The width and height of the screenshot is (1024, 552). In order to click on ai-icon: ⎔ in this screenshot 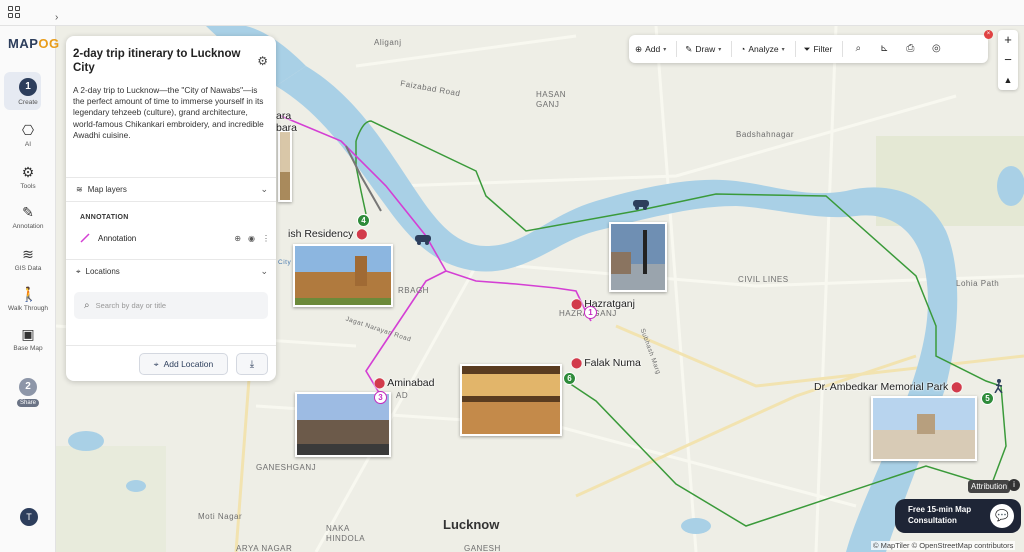, I will do `click(28, 130)`.